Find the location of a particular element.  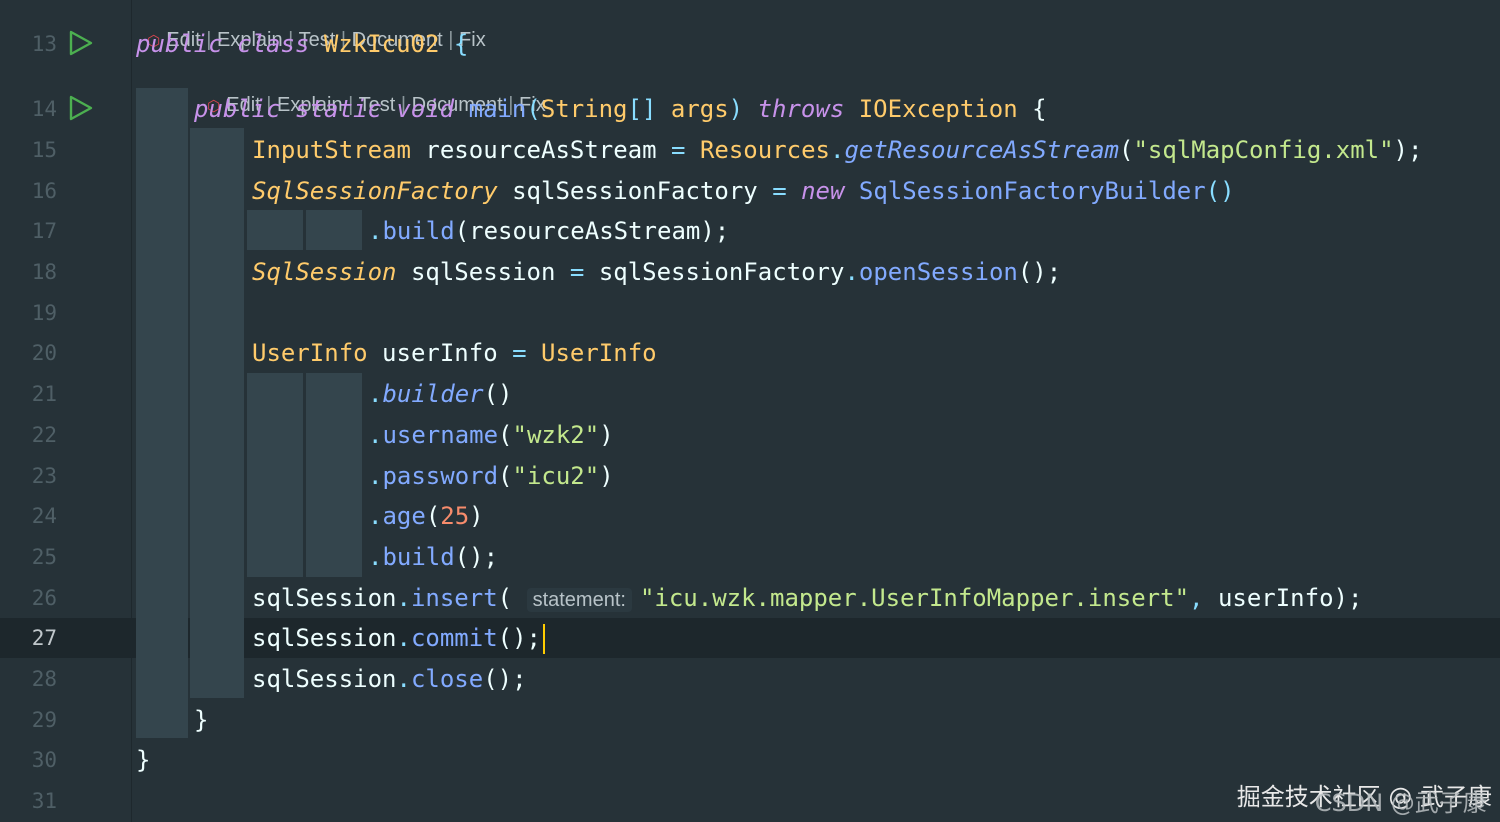

line-number: 26 is located at coordinates (44, 598).